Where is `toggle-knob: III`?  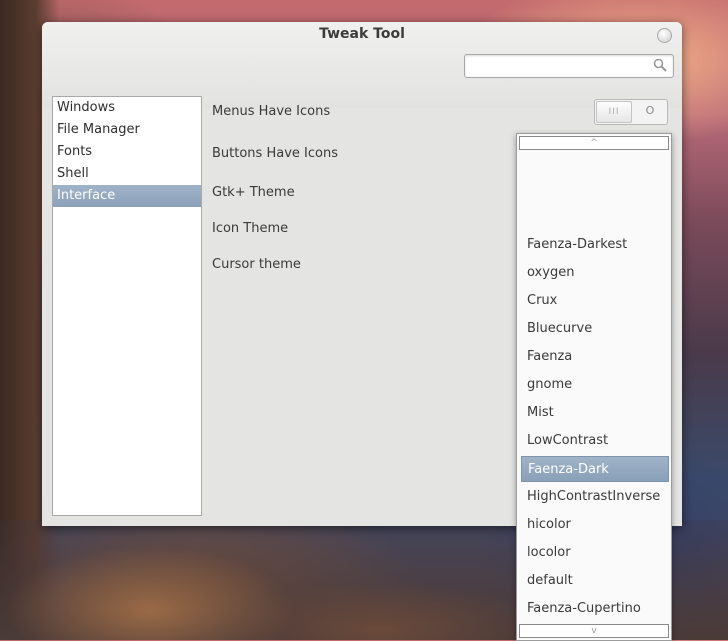 toggle-knob: III is located at coordinates (614, 112).